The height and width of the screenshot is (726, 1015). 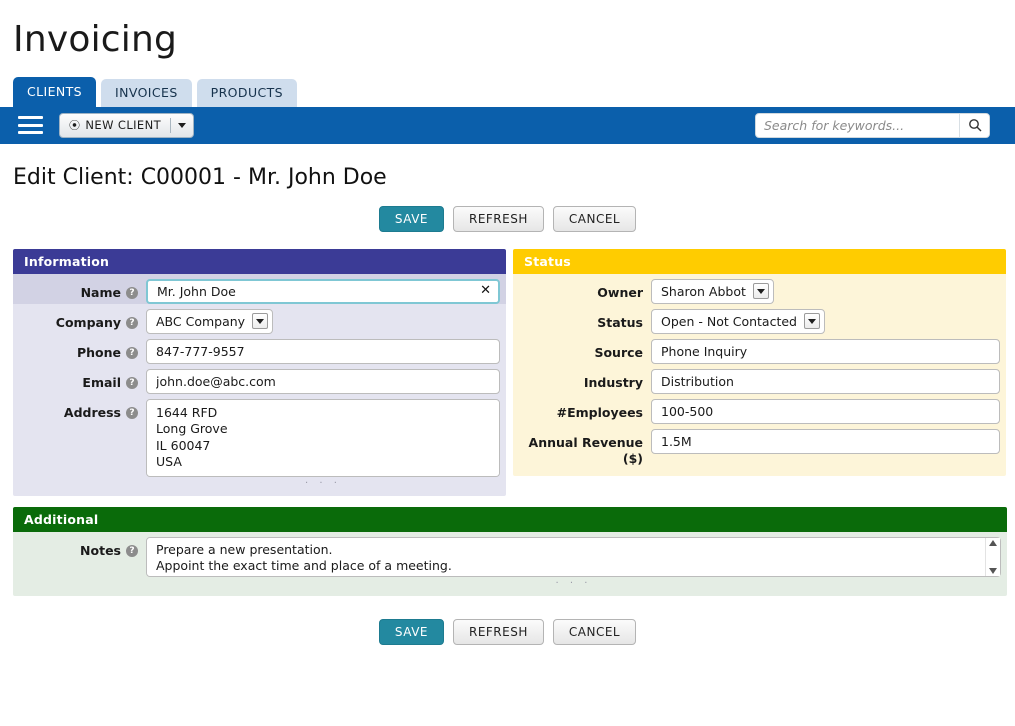 I want to click on field-row-phone: Phone ?, so click(x=259, y=349).